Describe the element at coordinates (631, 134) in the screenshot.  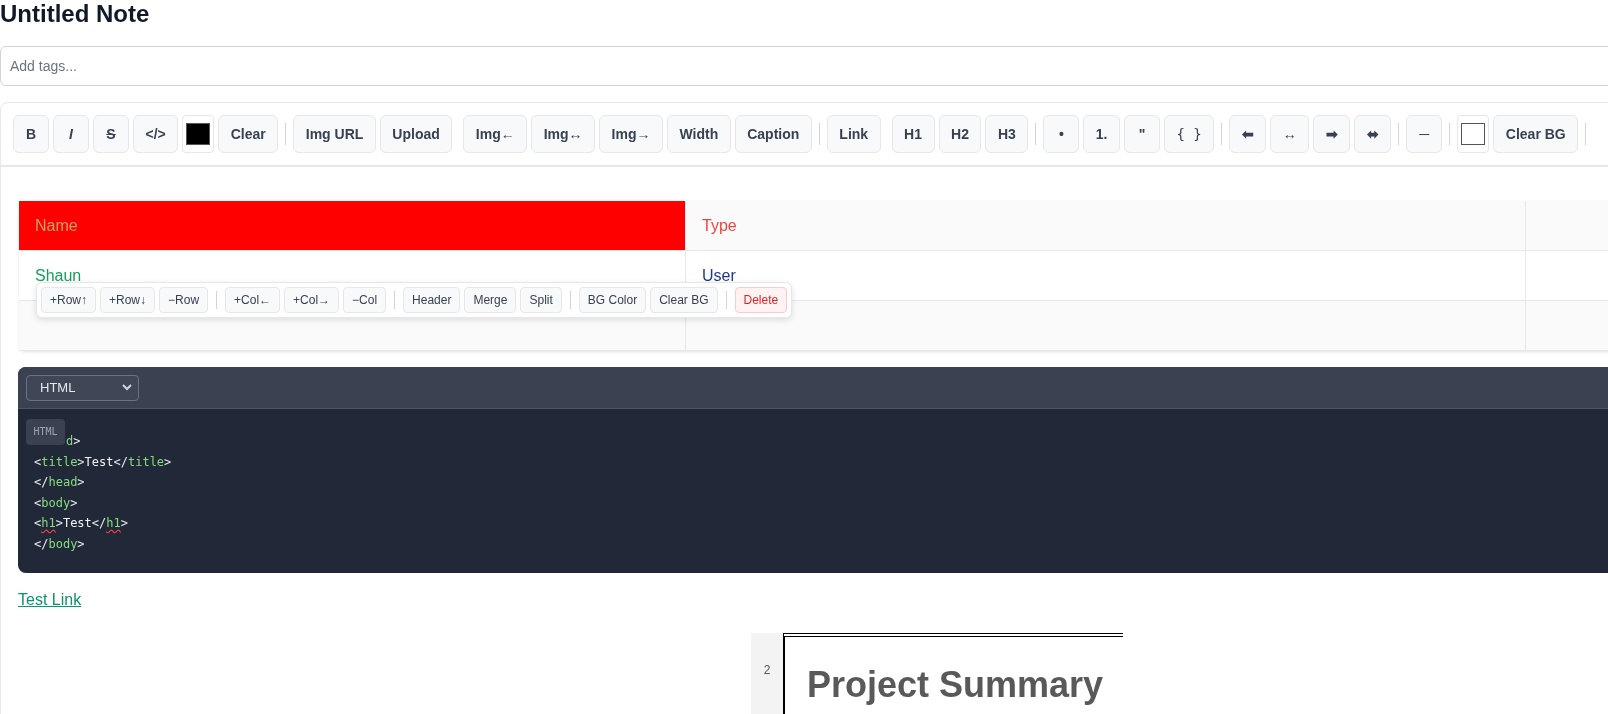
I see `toolbar-button: Img→` at that location.